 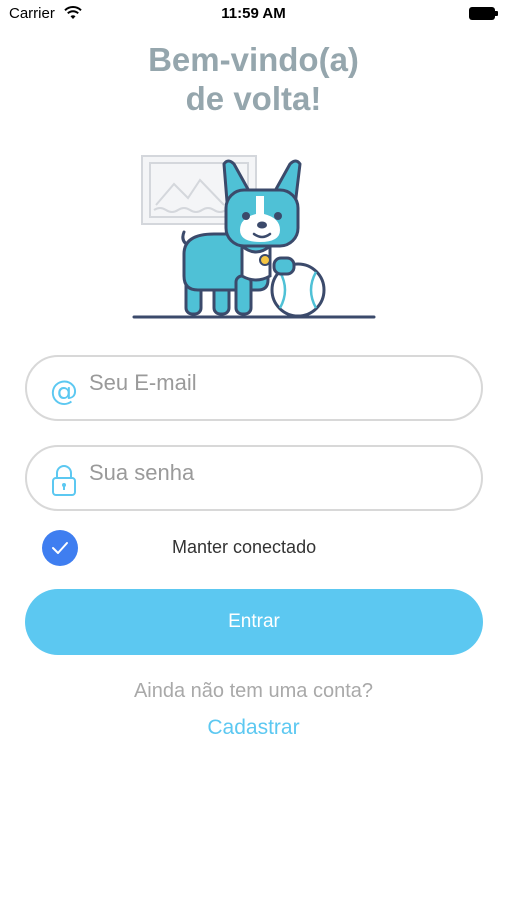 What do you see at coordinates (483, 13) in the screenshot?
I see `battery-icon` at bounding box center [483, 13].